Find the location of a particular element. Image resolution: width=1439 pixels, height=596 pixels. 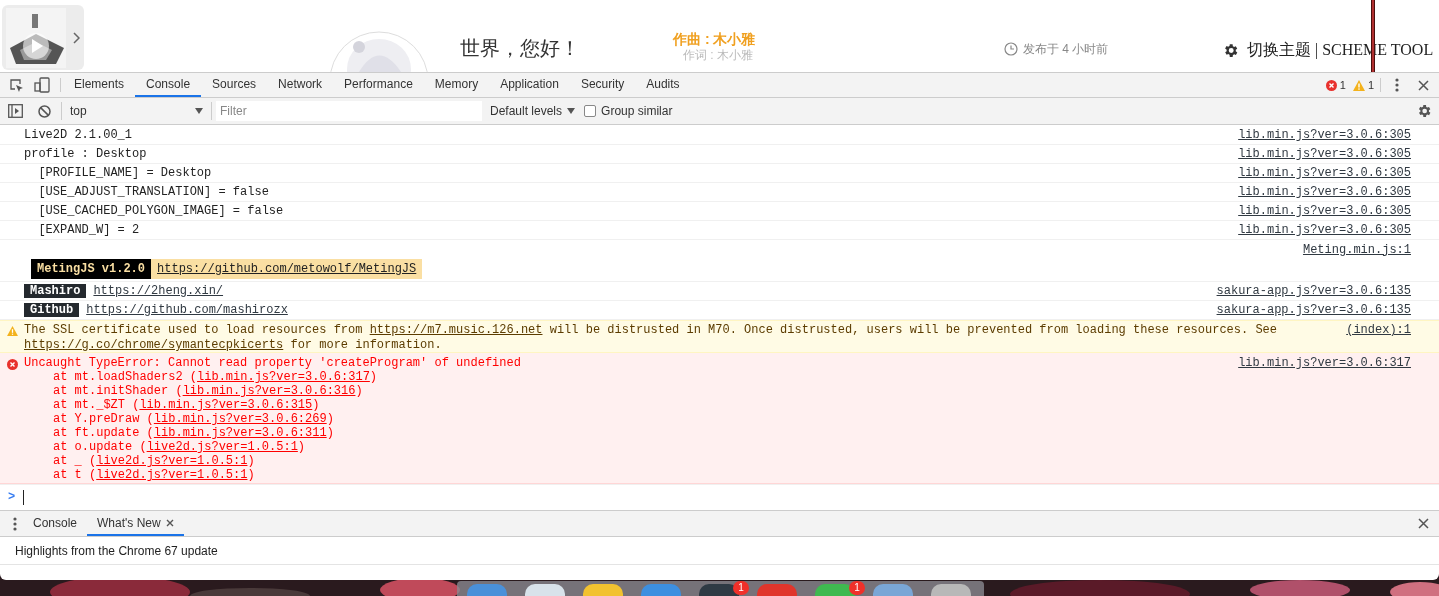

stack-frame: at t (live2d.js?ver=1.0.5:1) is located at coordinates (272, 475).